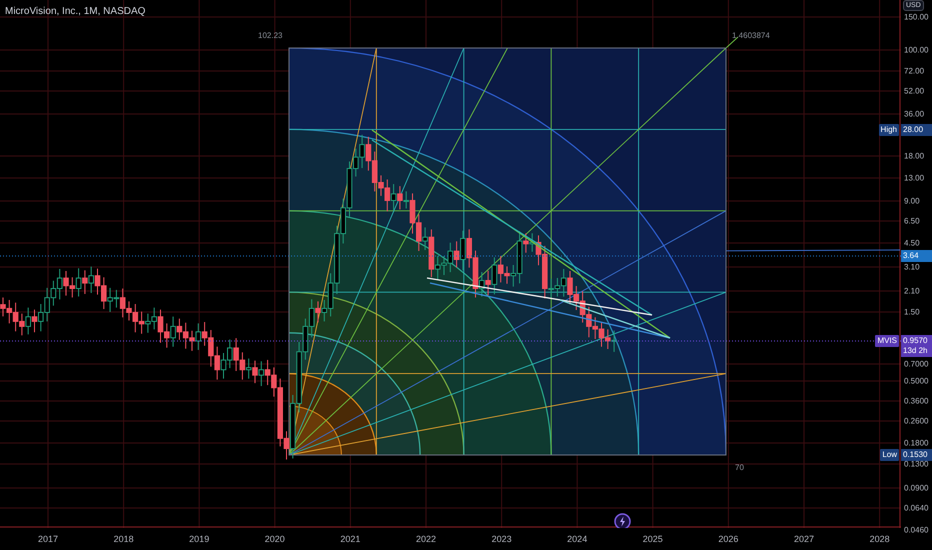  What do you see at coordinates (916, 50) in the screenshot?
I see `price-tick-label: 100.00` at bounding box center [916, 50].